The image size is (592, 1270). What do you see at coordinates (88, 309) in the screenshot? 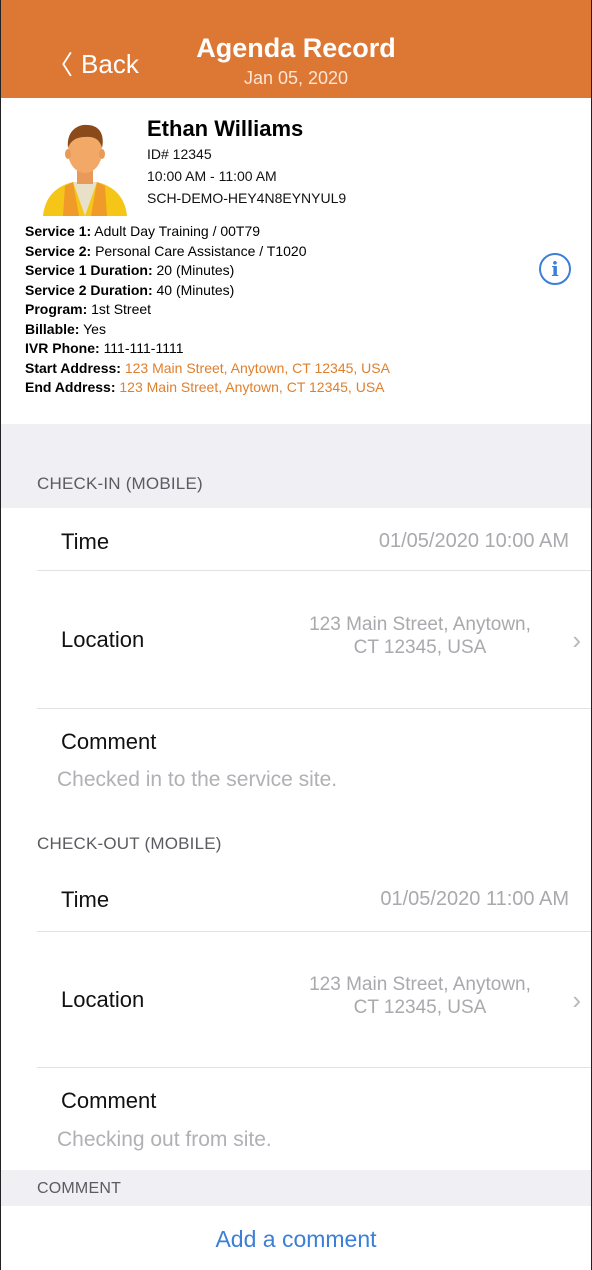
I see `detail-program: Program: 1st Street` at bounding box center [88, 309].